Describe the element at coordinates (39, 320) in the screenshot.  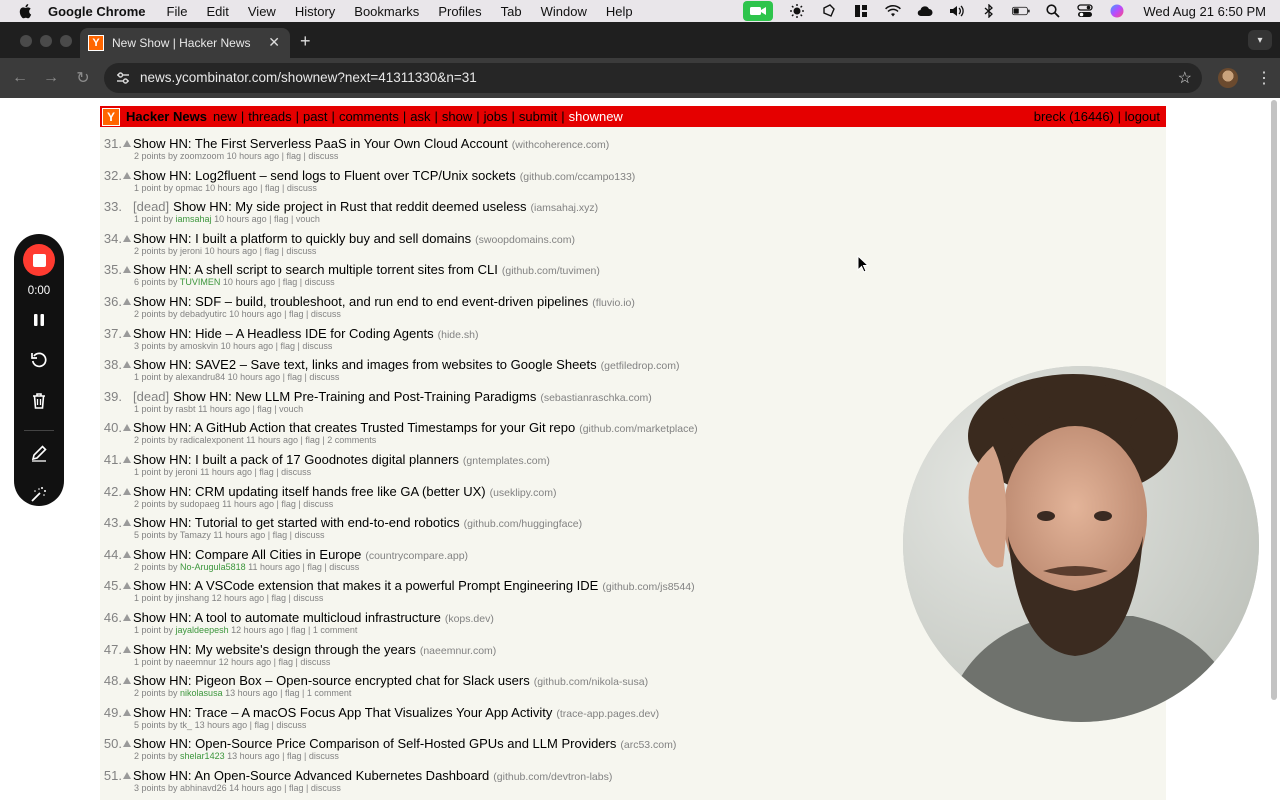
I see `pause-icon` at that location.